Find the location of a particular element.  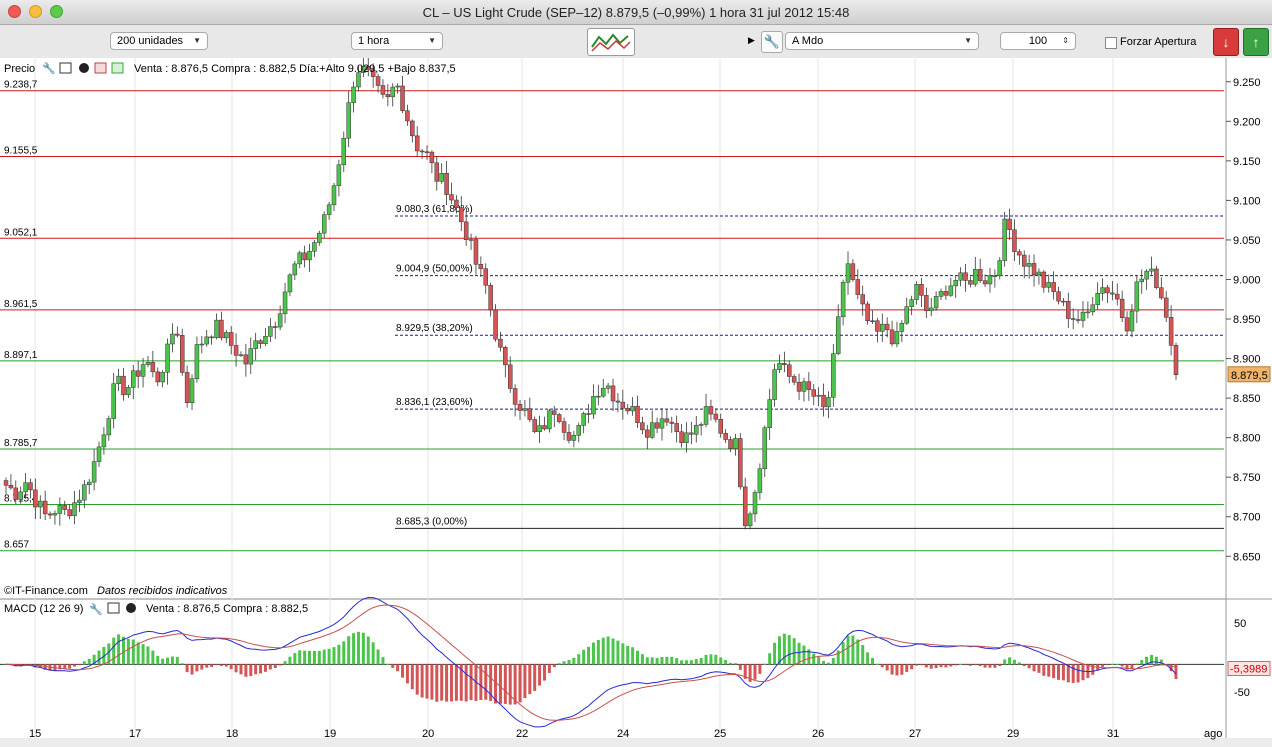

y-tick-label: 8.800 is located at coordinates (1247, 439).